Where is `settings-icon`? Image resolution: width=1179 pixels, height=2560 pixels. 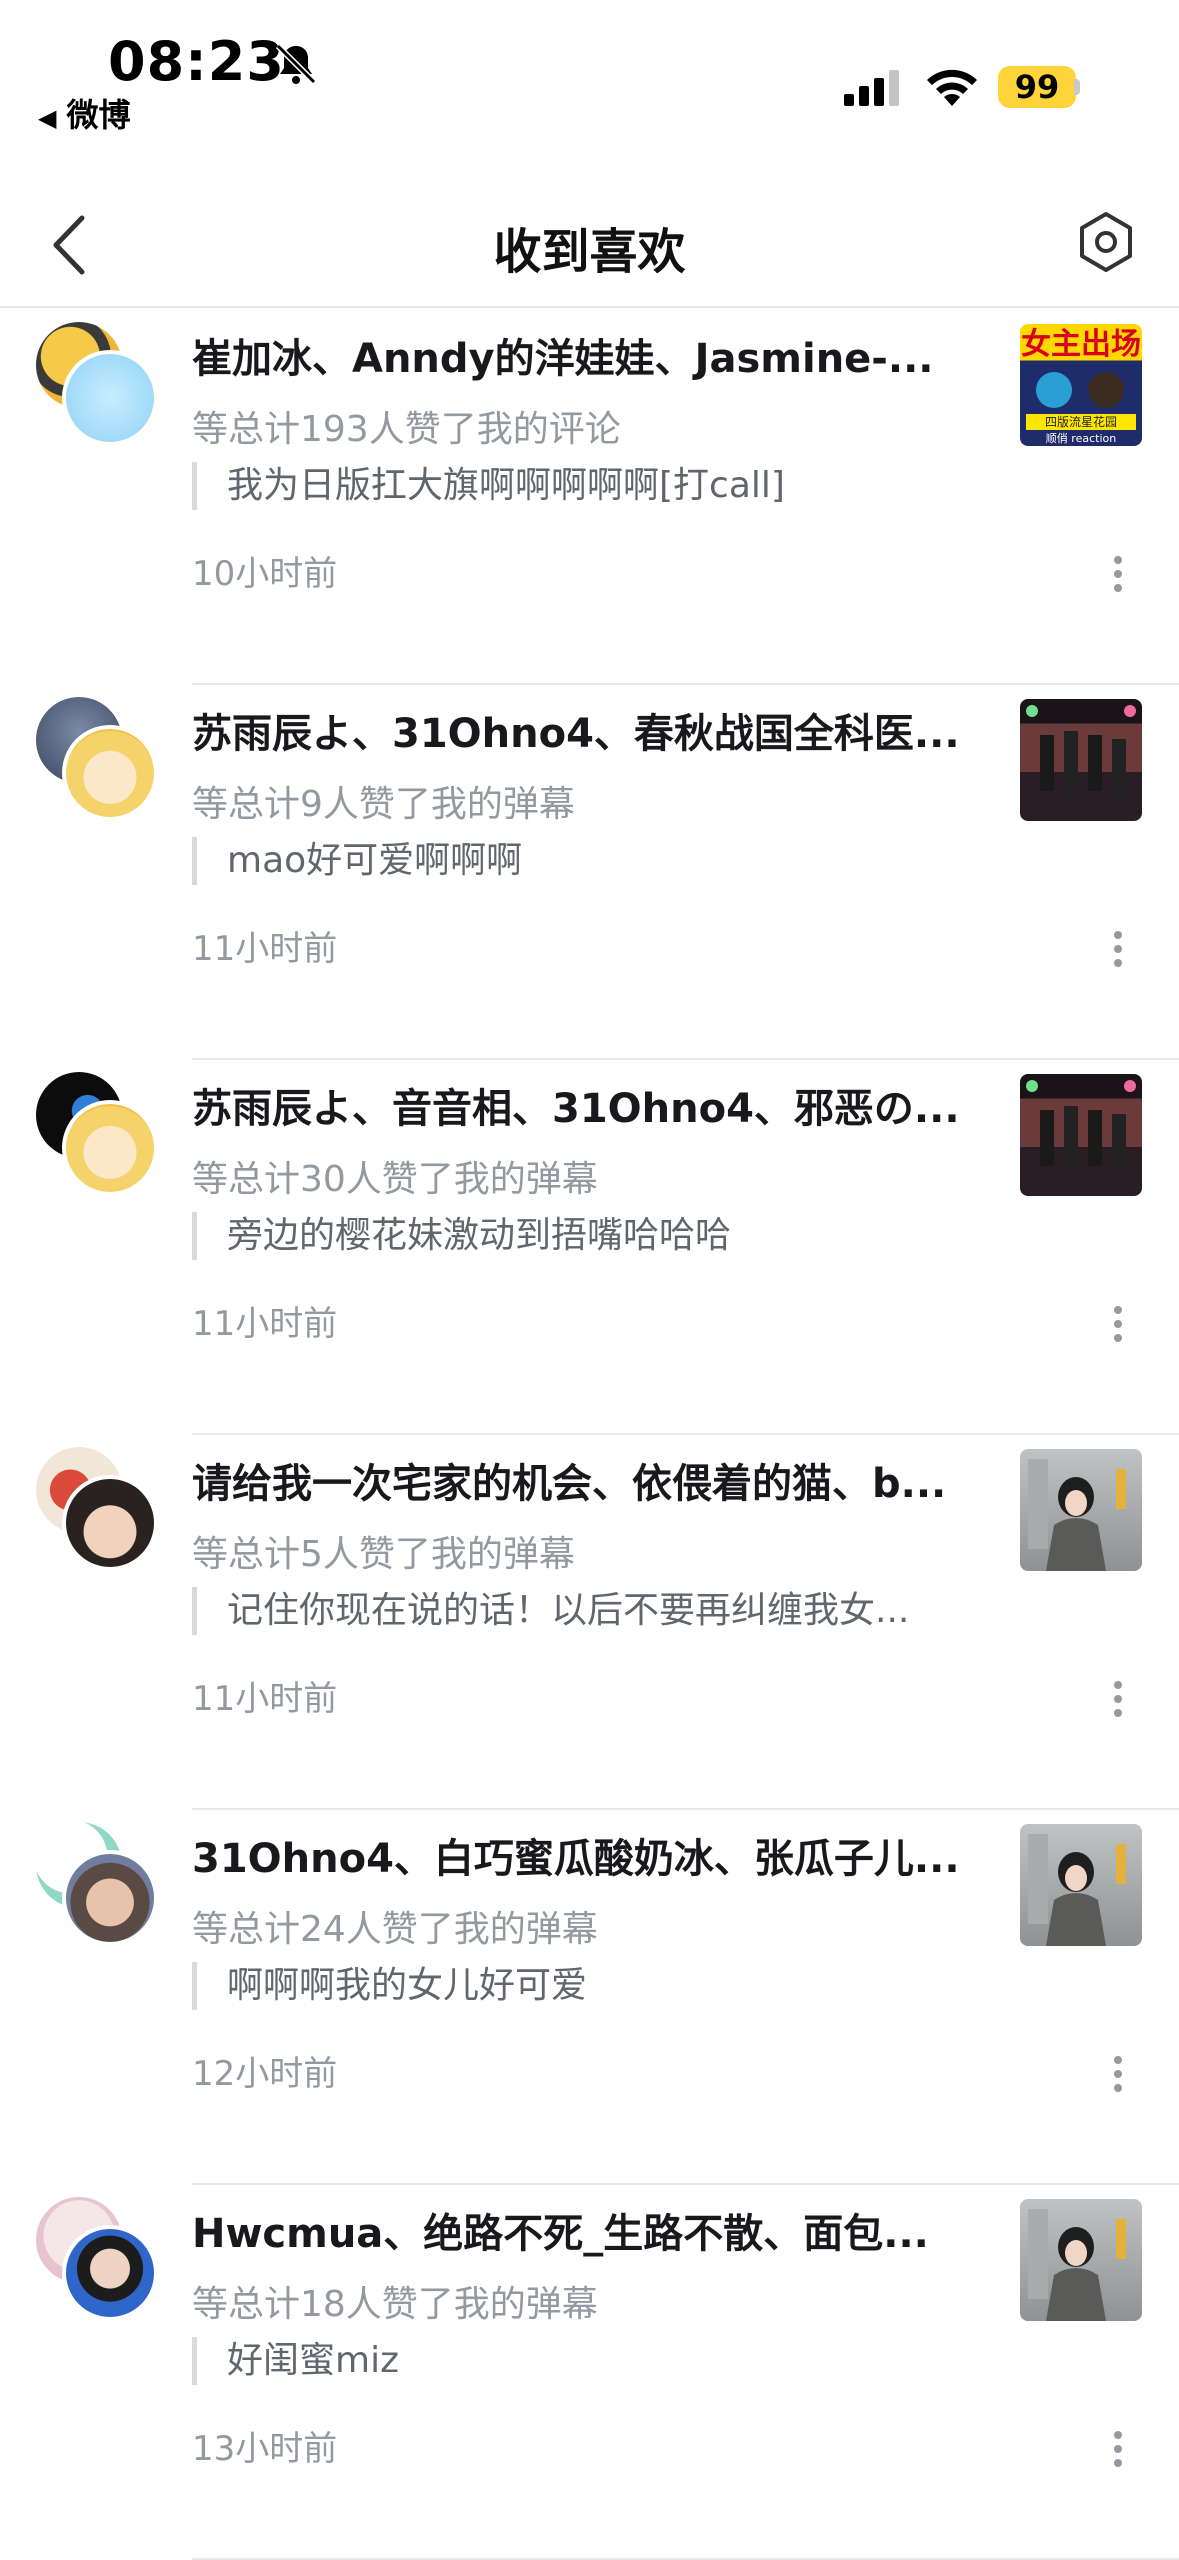 settings-icon is located at coordinates (1106, 242).